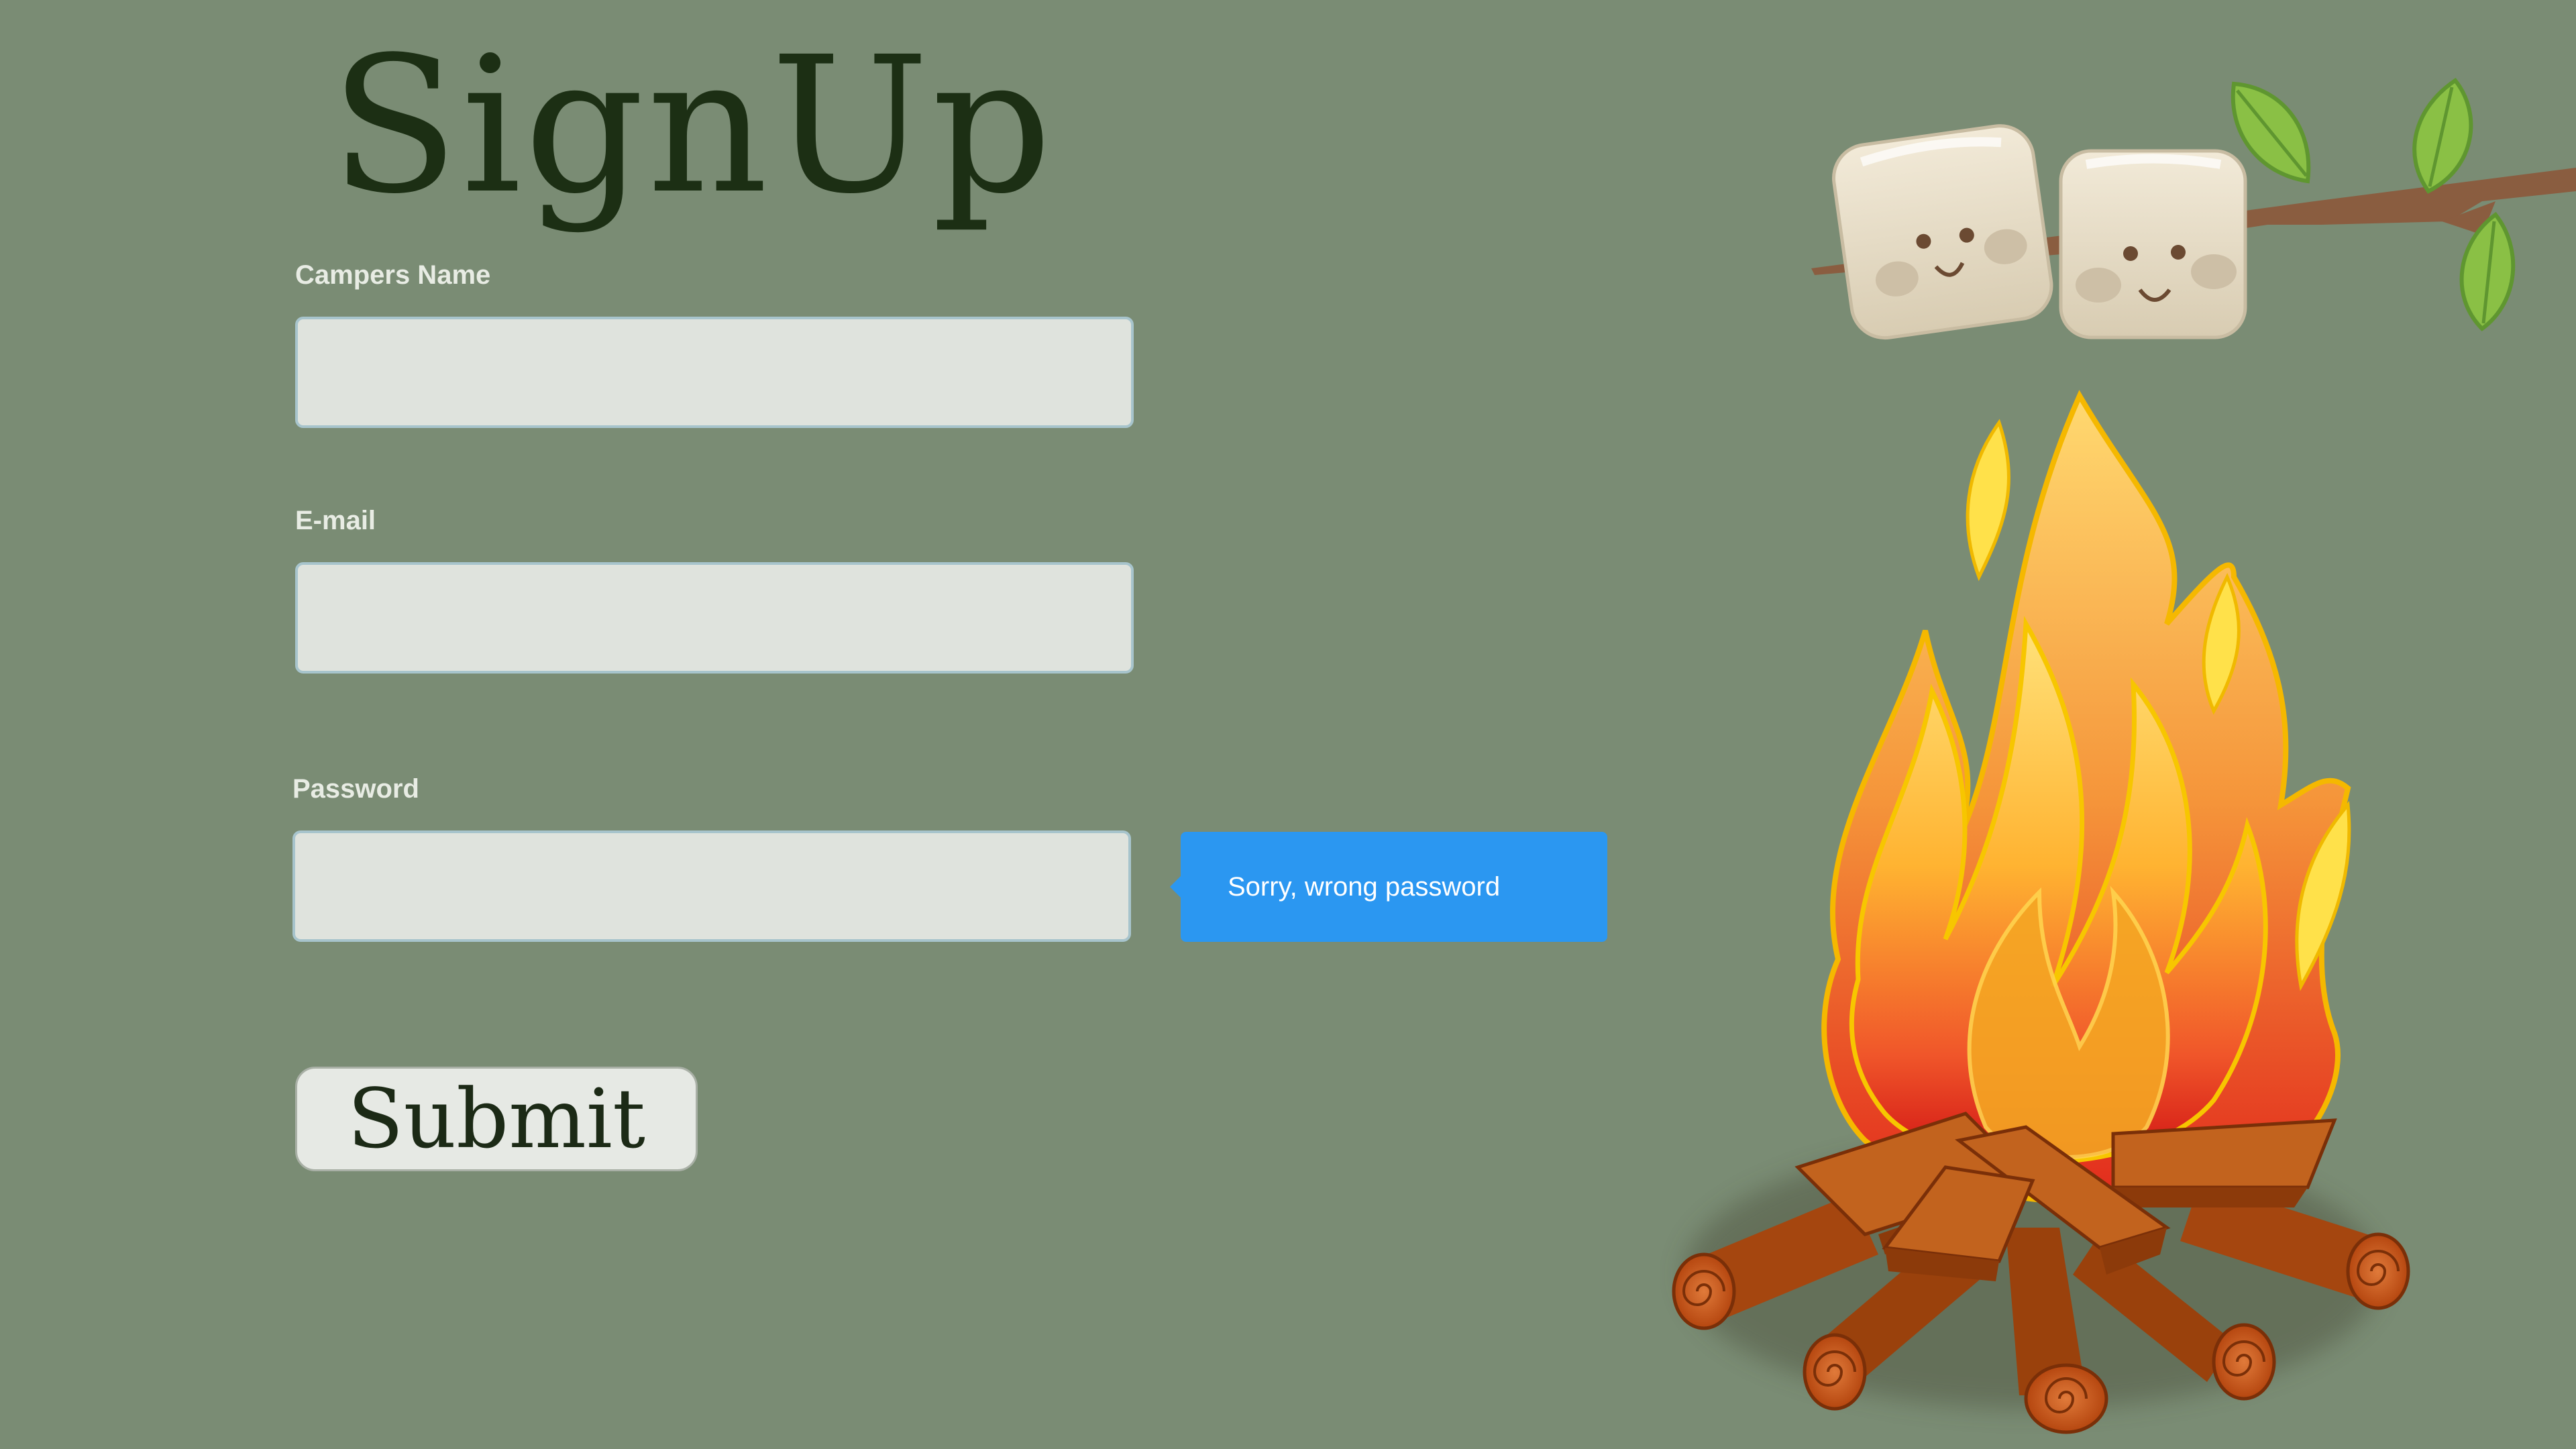  Describe the element at coordinates (1364, 886) in the screenshot. I see `error-message: Sorry, wrong password` at that location.